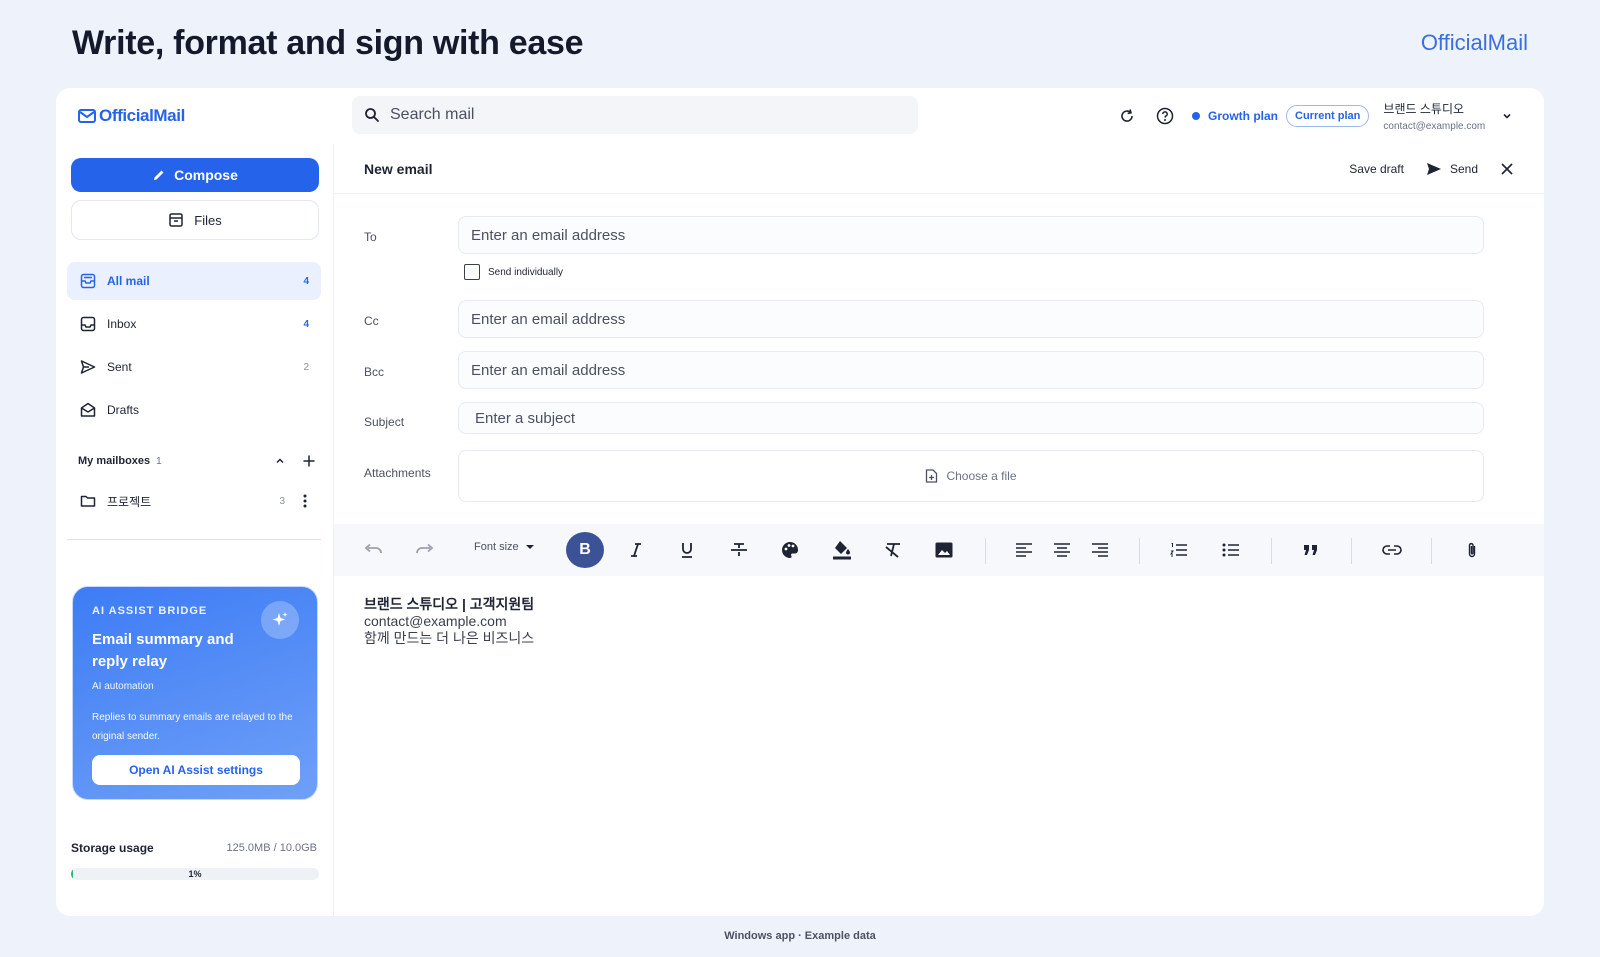  I want to click on all-mail-icon, so click(88, 281).